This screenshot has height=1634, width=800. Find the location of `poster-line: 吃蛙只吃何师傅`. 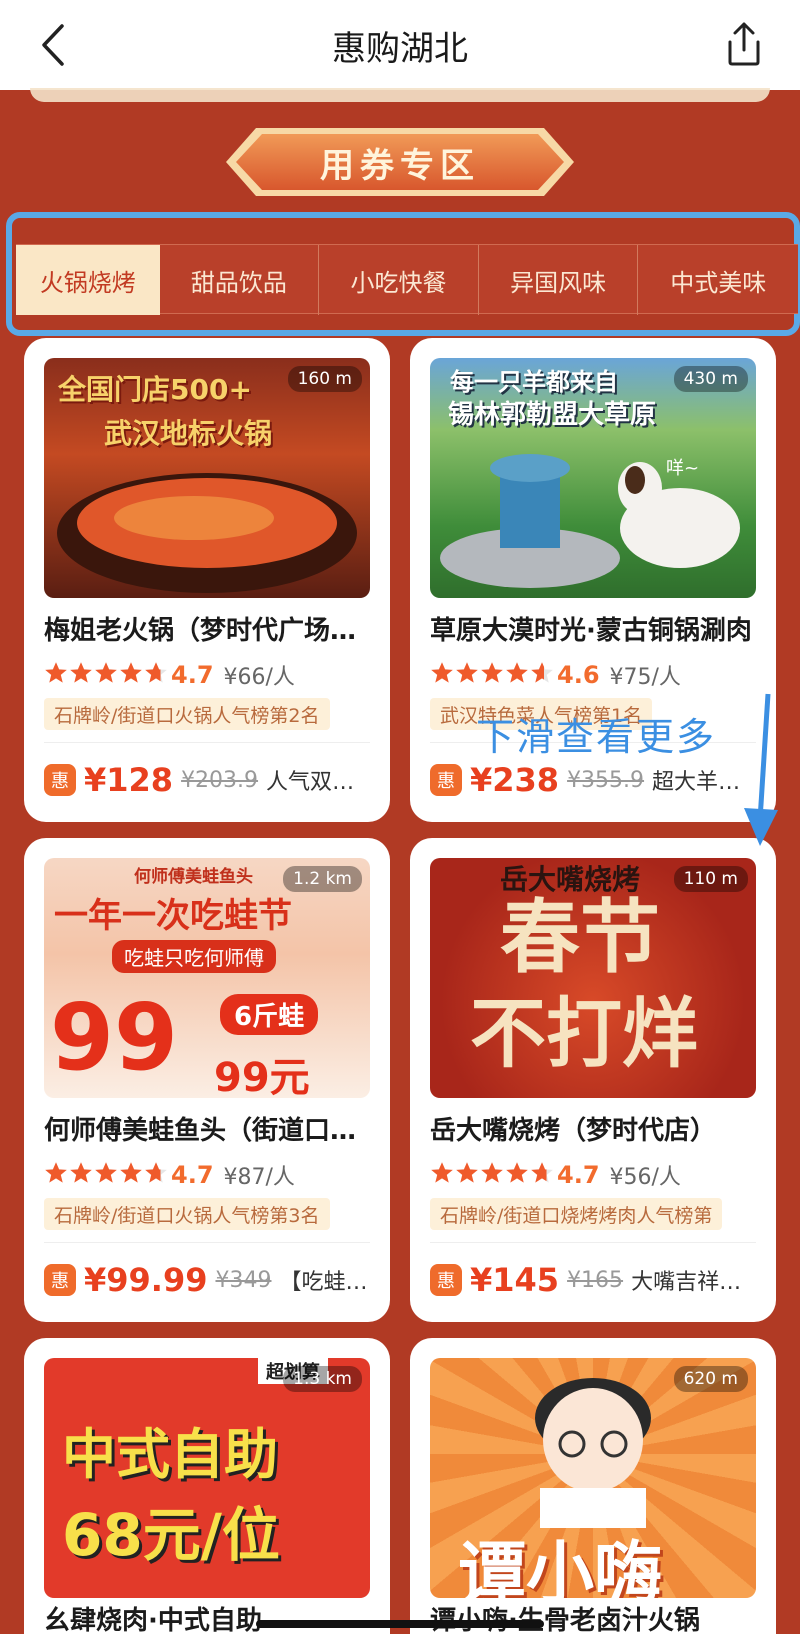

poster-line: 吃蛙只吃何师傅 is located at coordinates (194, 956).